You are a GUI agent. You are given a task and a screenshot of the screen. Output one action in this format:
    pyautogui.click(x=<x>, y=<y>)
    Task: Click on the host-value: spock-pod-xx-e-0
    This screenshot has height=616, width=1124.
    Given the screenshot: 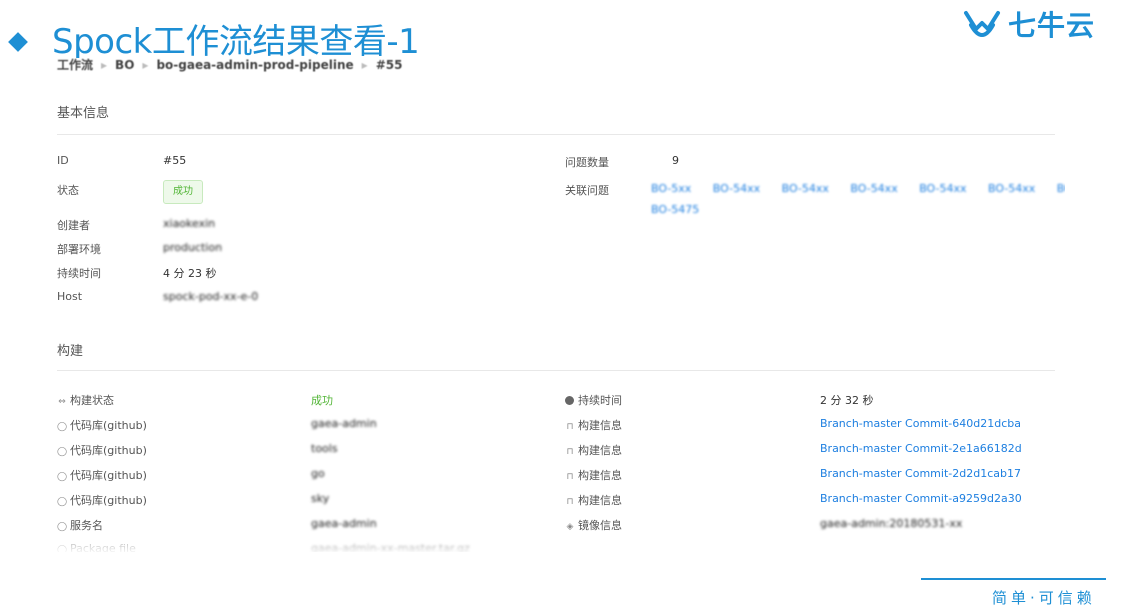 What is the action you would take?
    pyautogui.click(x=211, y=296)
    